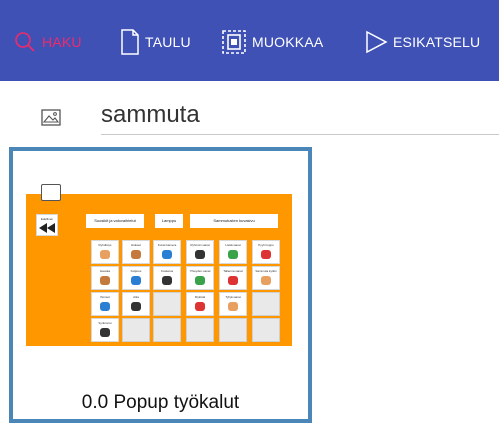 Image resolution: width=499 pixels, height=447 pixels. I want to click on board-tile: Hiukset, so click(136, 252).